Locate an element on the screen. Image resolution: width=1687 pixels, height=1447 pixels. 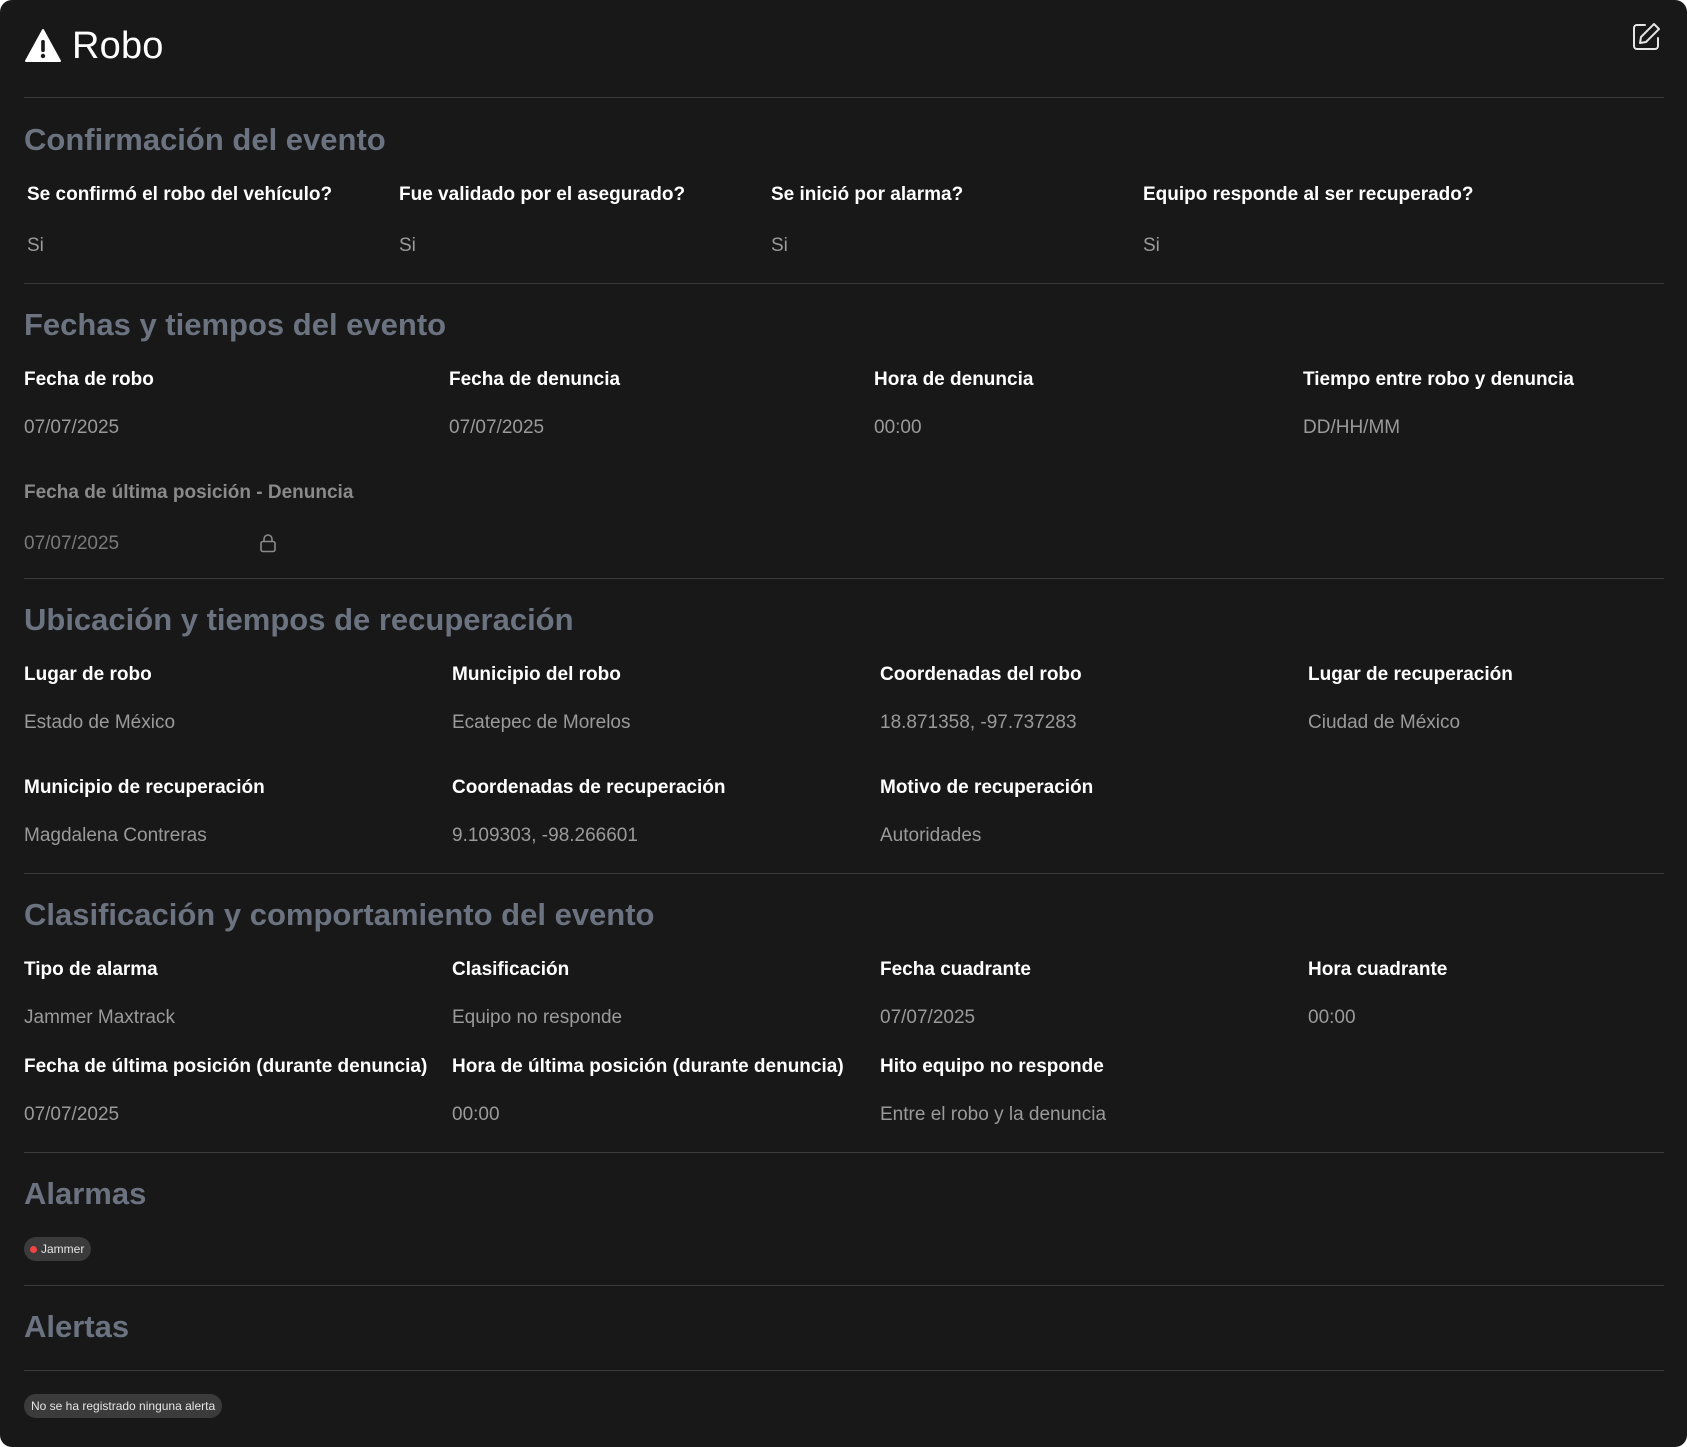
field-label-coordenadas-robo: Coordenadas del robo is located at coordinates (981, 674).